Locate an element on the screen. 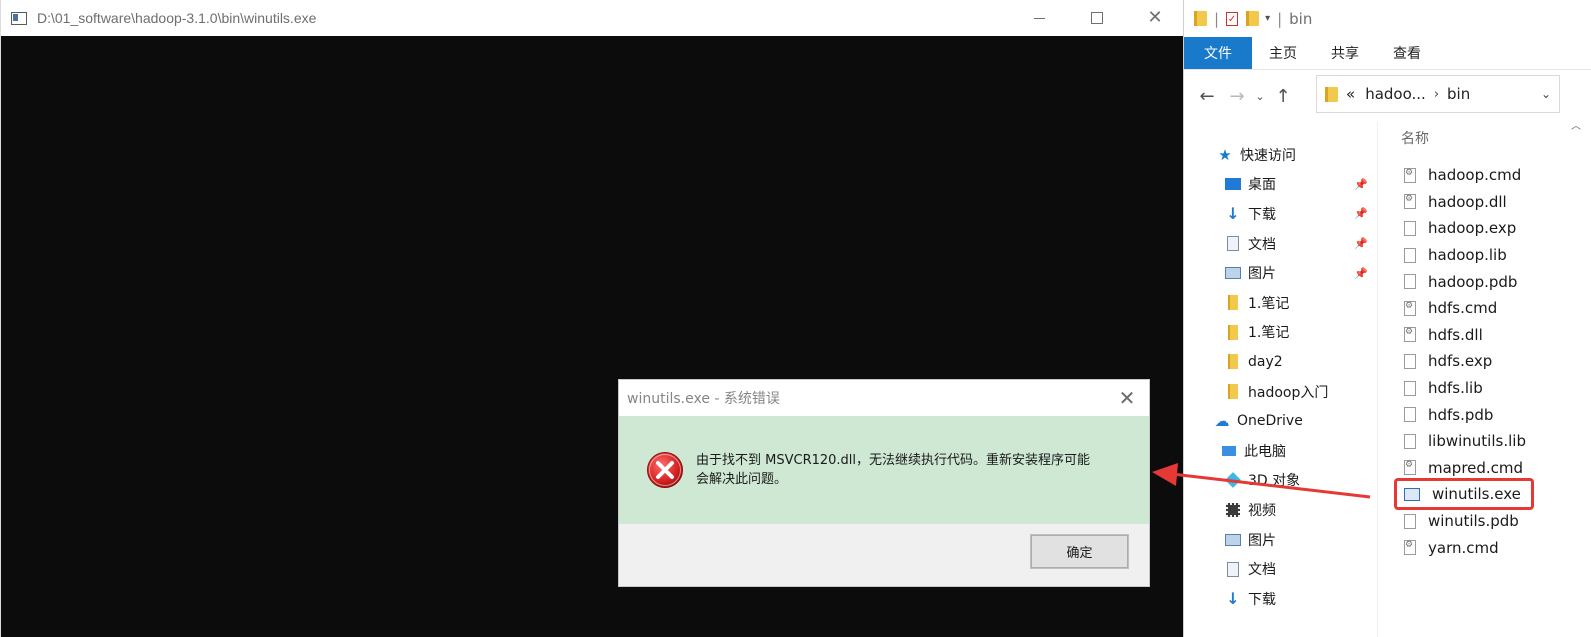 This screenshot has width=1591, height=637. sidebar-item-videos: 视频 is located at coordinates (1282, 510).